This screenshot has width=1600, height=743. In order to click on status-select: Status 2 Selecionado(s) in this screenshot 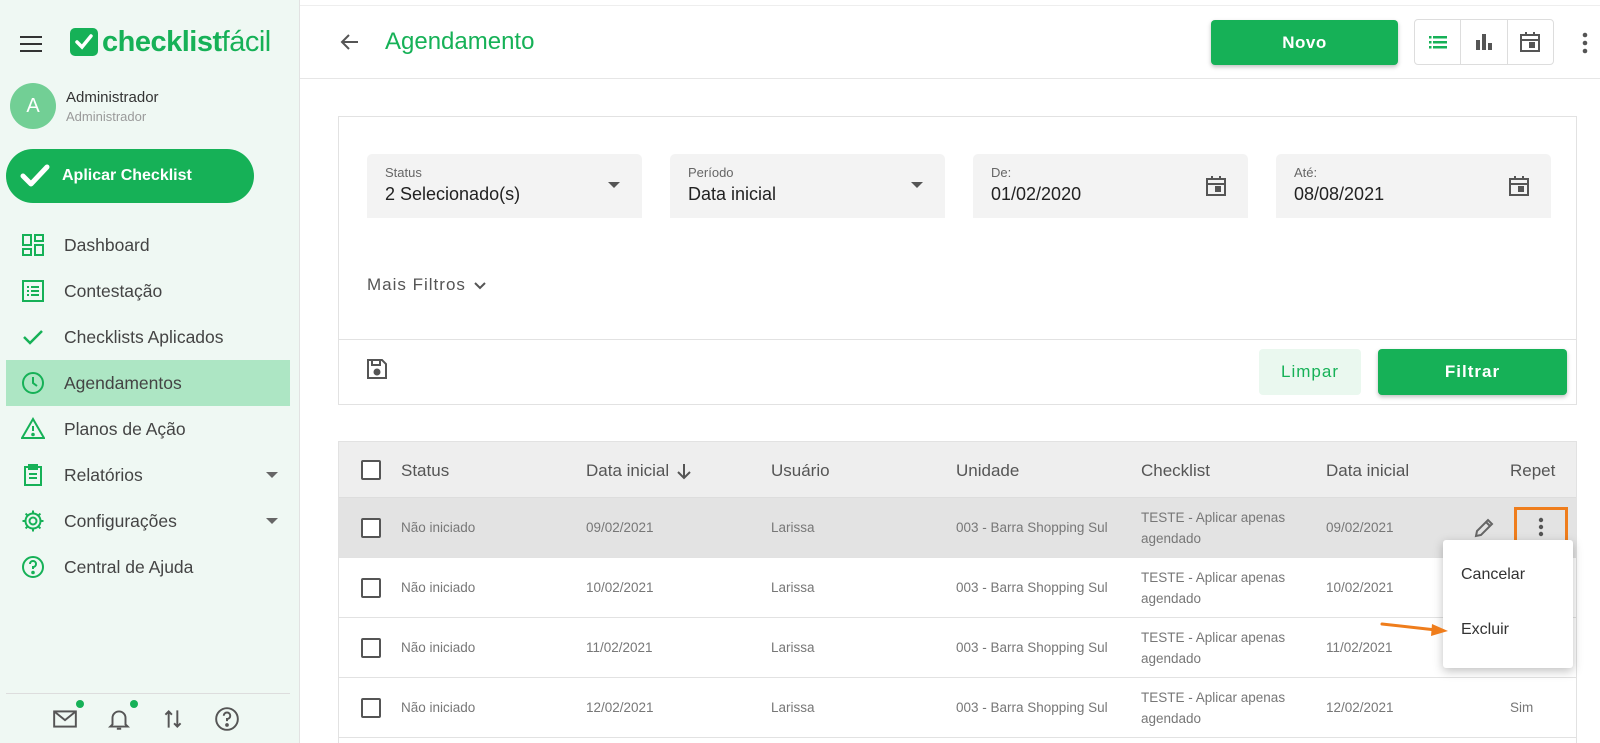, I will do `click(504, 186)`.